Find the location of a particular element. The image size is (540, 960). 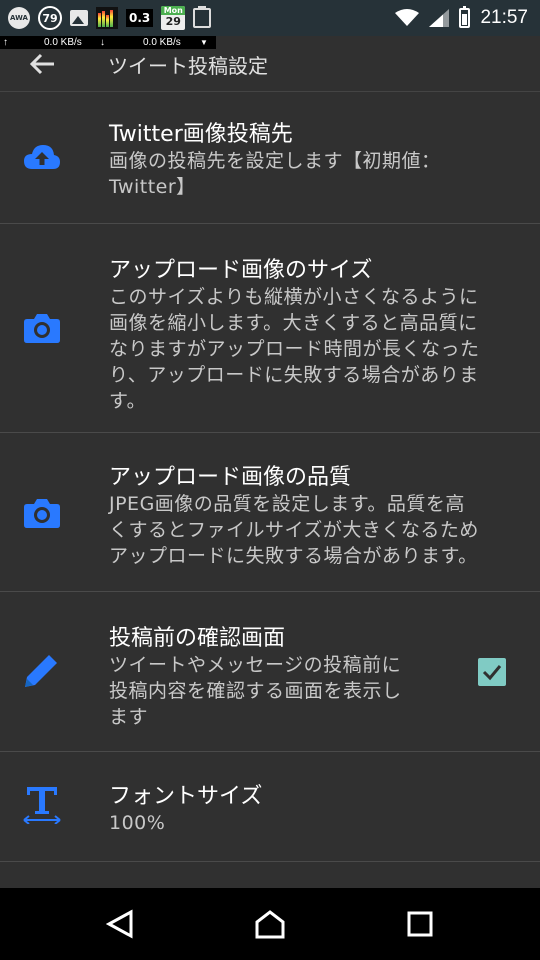

awa-app-icon: AWA is located at coordinates (19, 18).